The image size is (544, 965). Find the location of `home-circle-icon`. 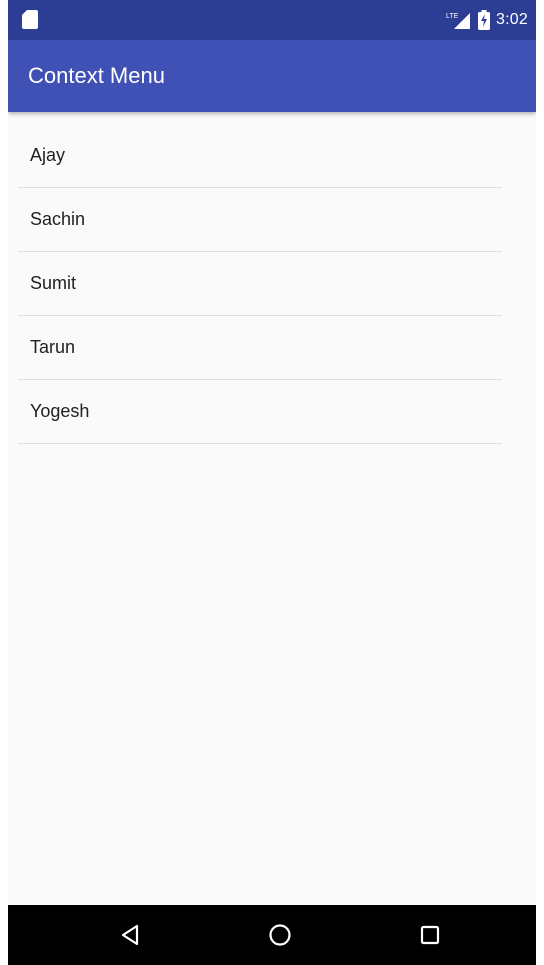

home-circle-icon is located at coordinates (280, 935).